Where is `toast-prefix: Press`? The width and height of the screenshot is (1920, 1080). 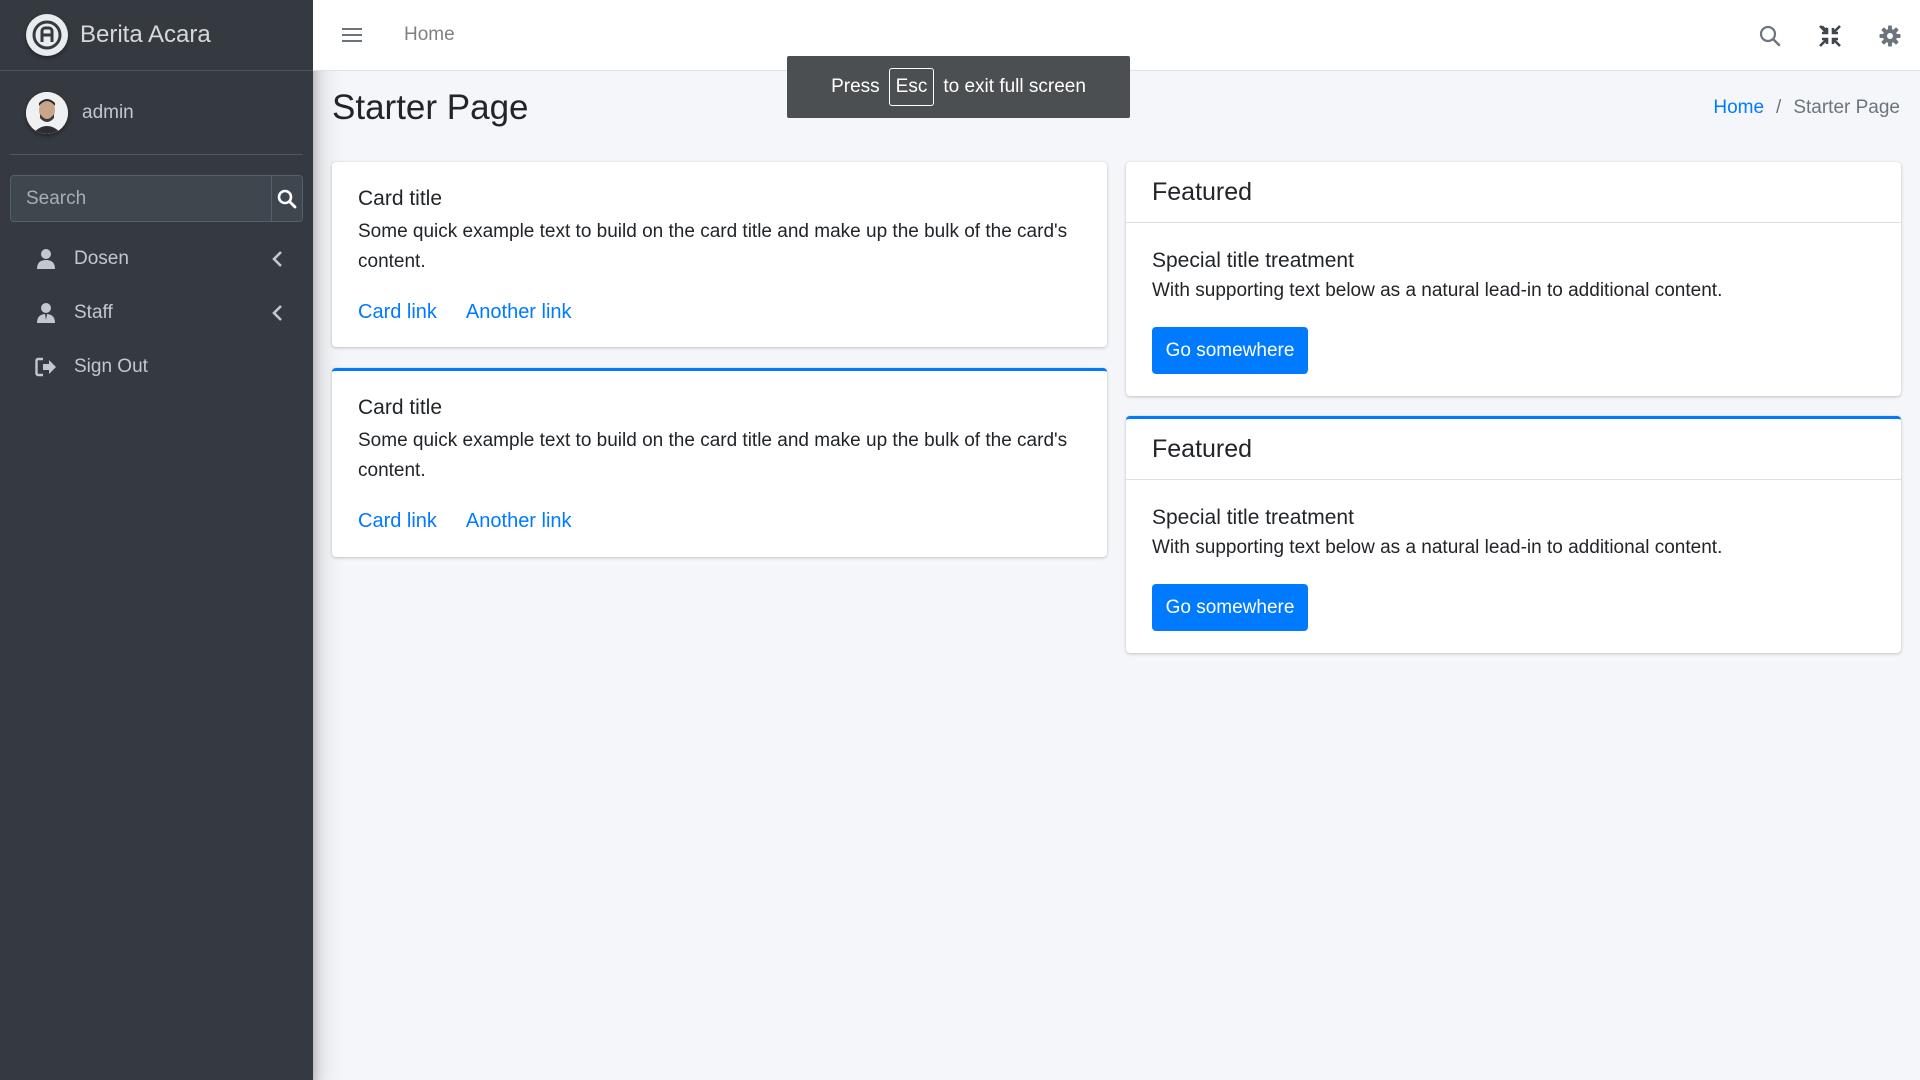 toast-prefix: Press is located at coordinates (855, 86).